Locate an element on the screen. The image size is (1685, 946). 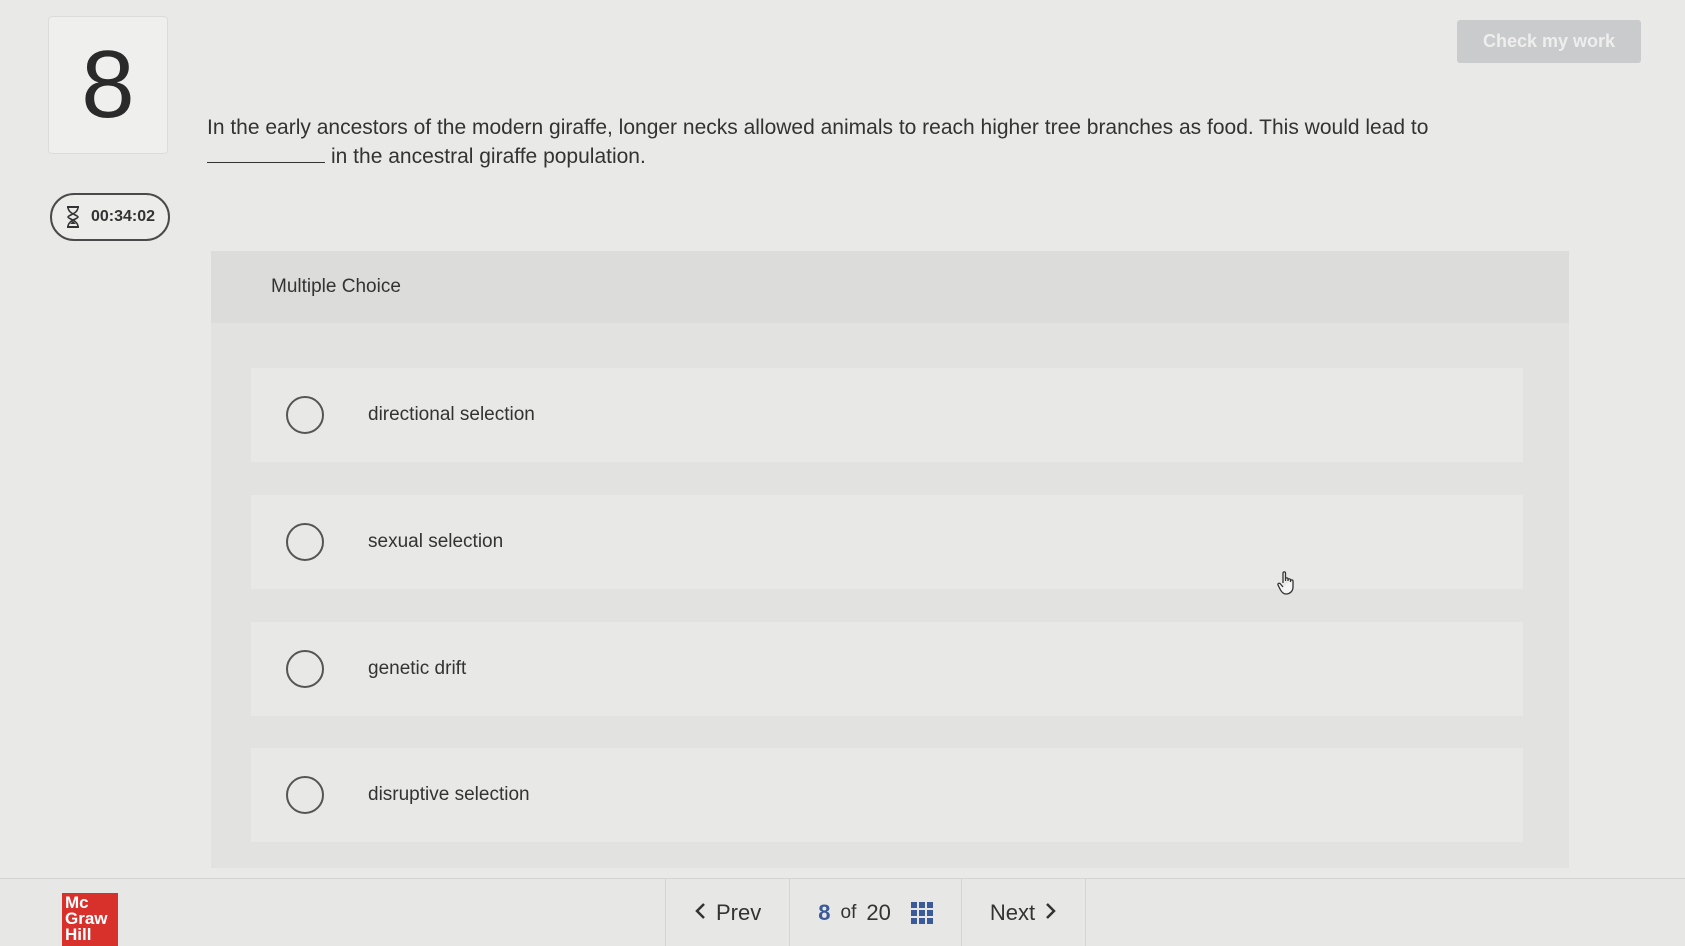
choice-option: directional selection is located at coordinates (887, 415).